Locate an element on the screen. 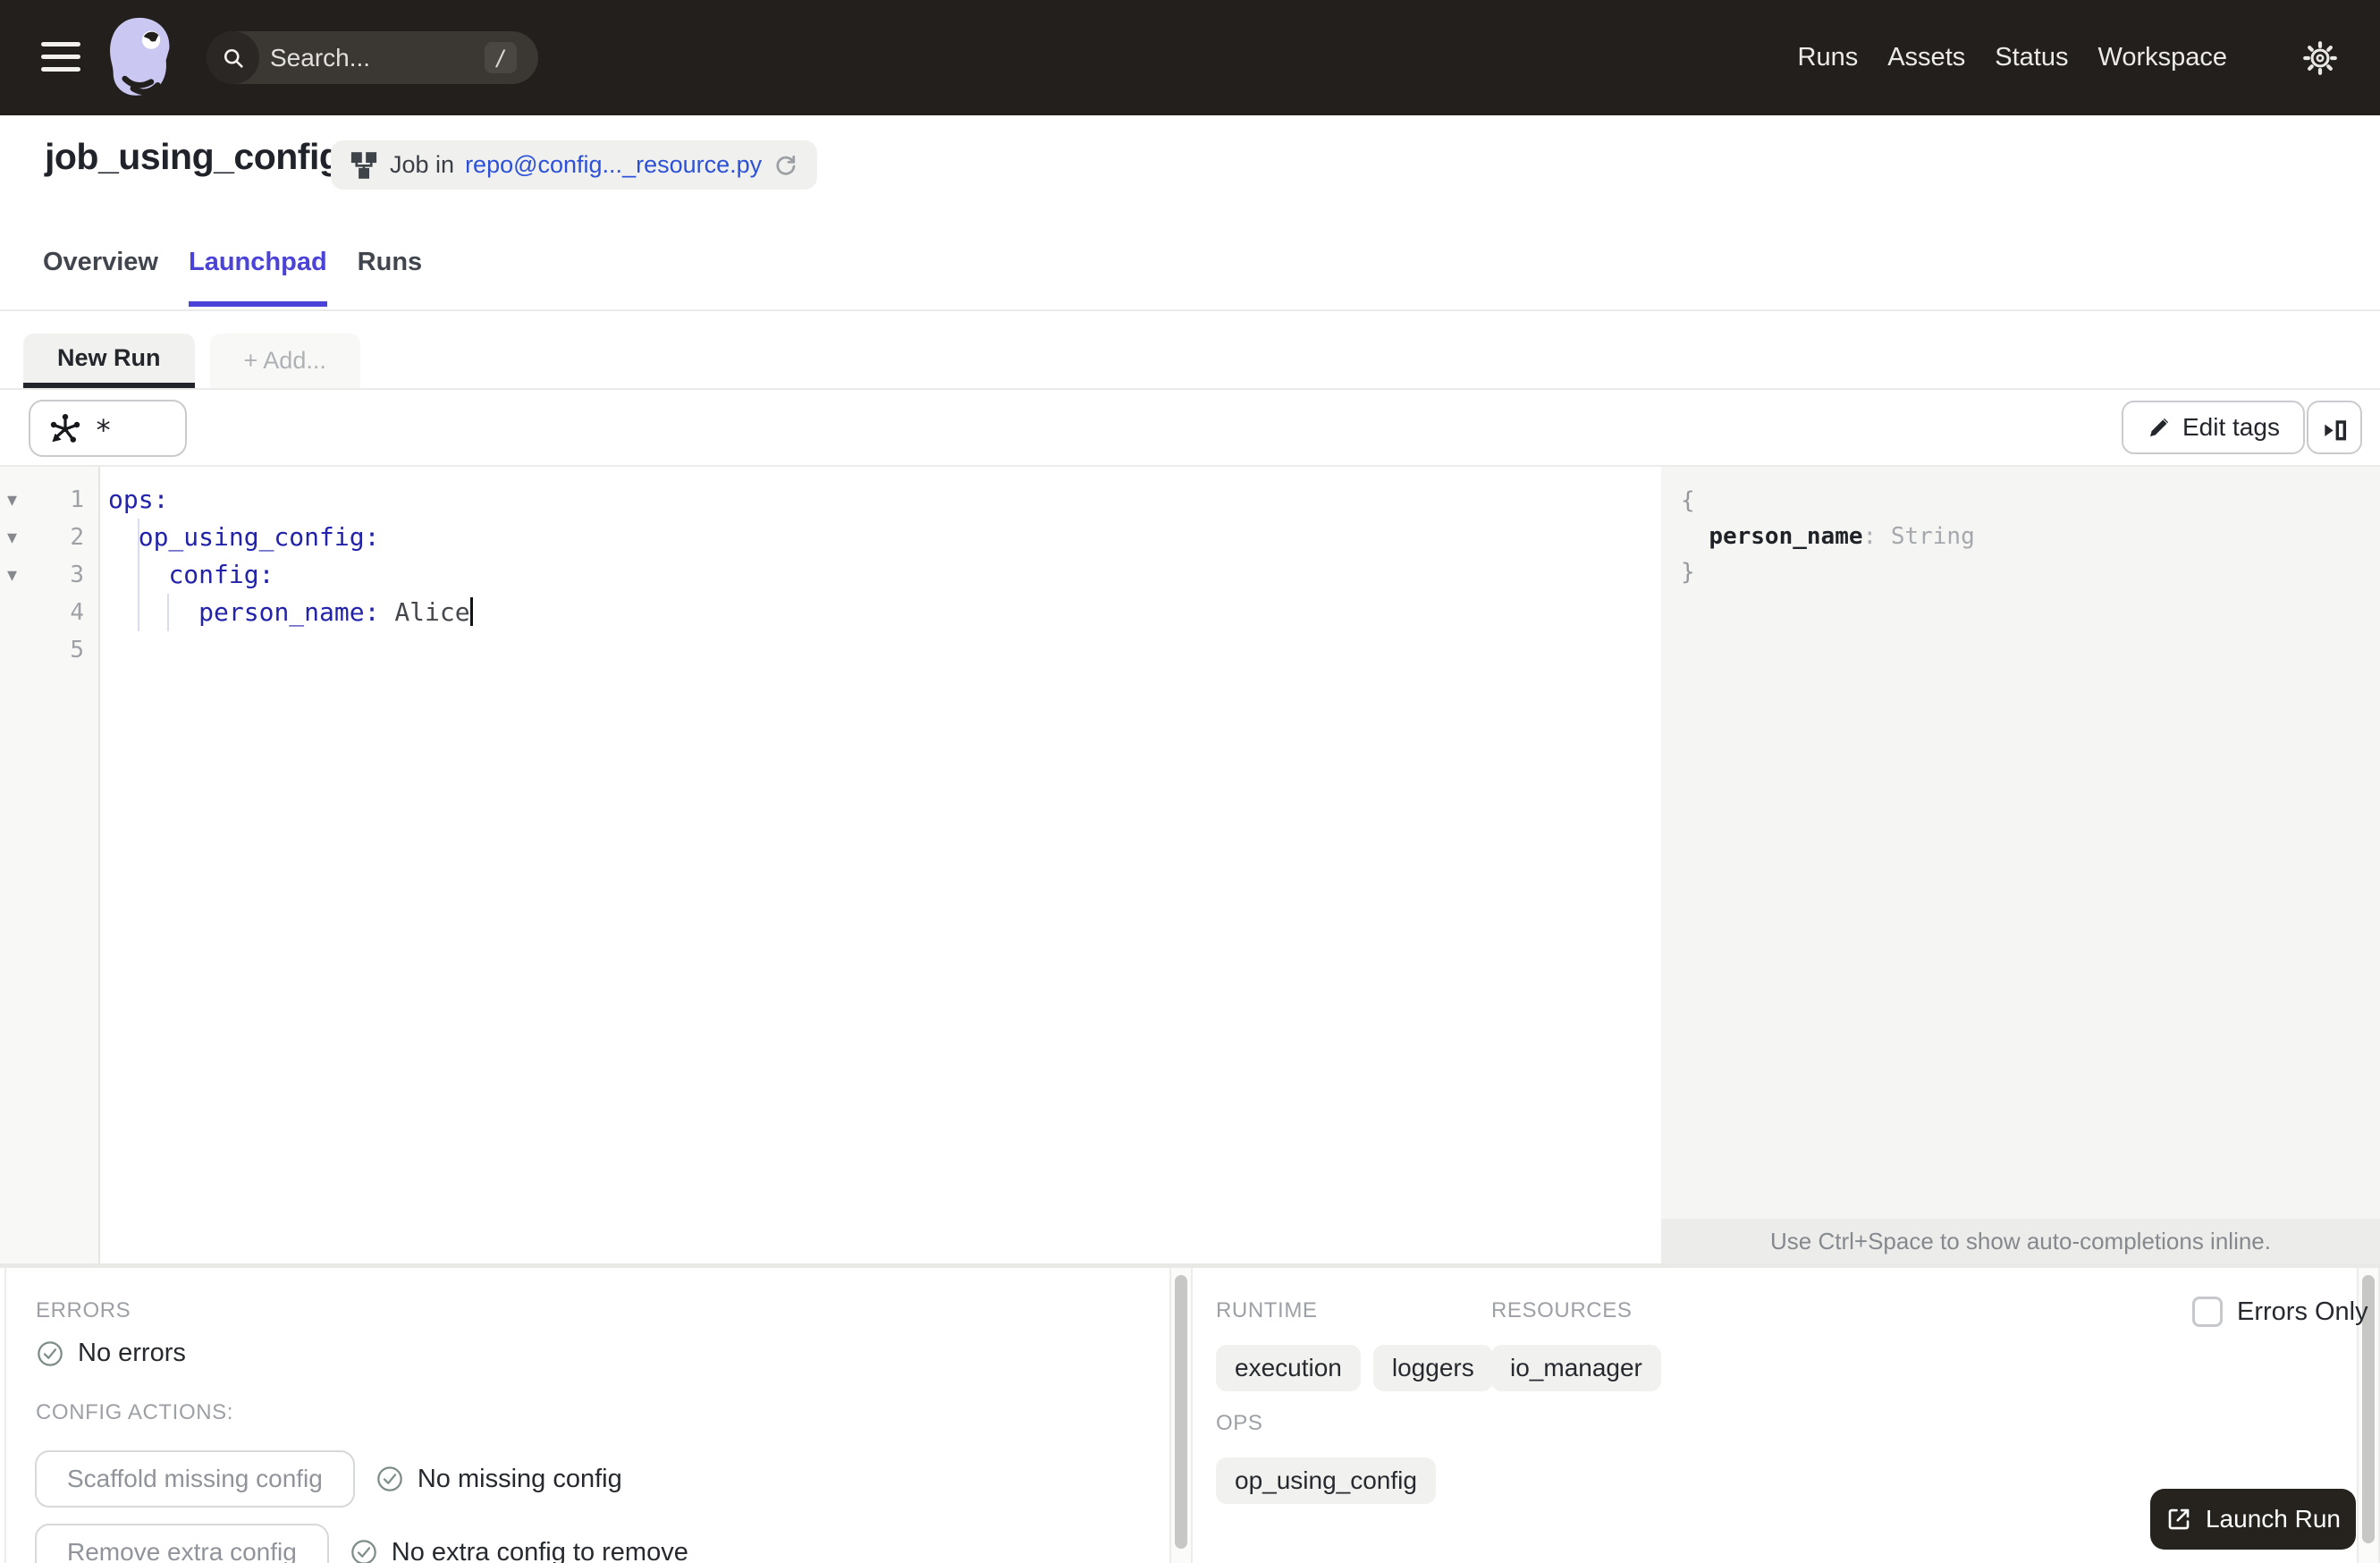 The width and height of the screenshot is (2380, 1563). config-actions-label: CONFIG ACTIONS: is located at coordinates (135, 1412).